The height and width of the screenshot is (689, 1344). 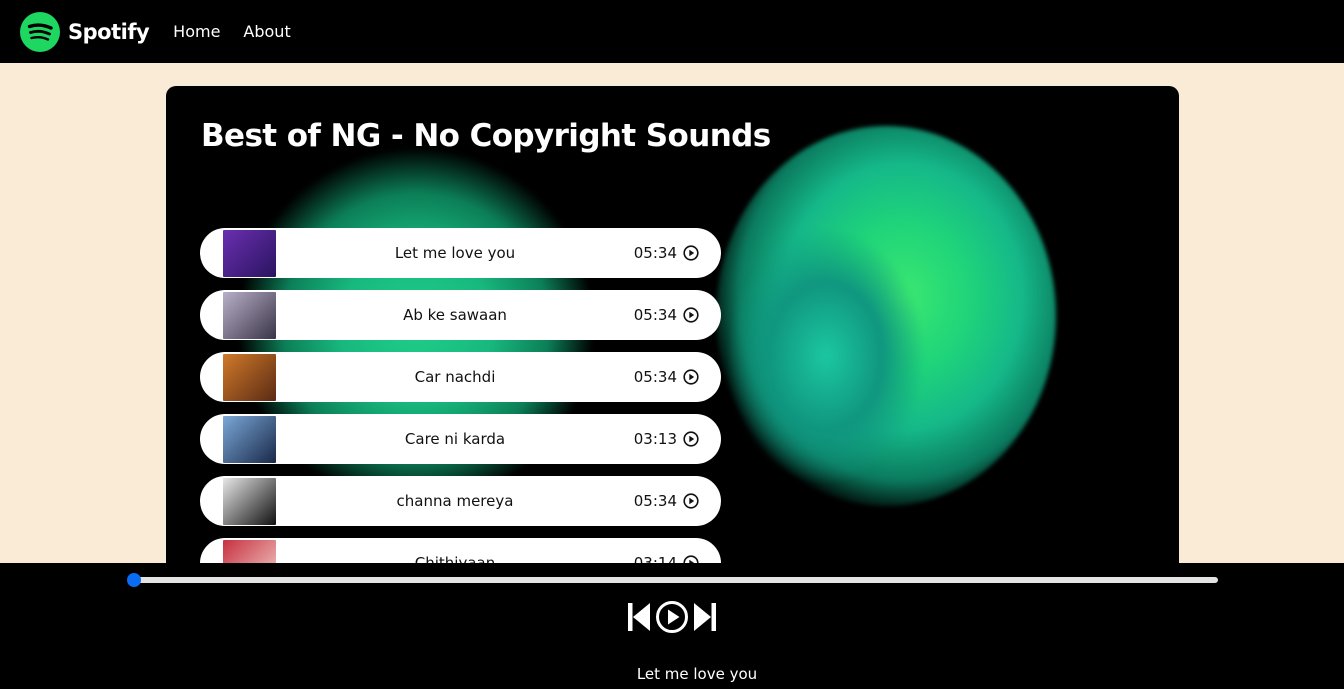 I want to click on background-splash-image, so click(x=826, y=356).